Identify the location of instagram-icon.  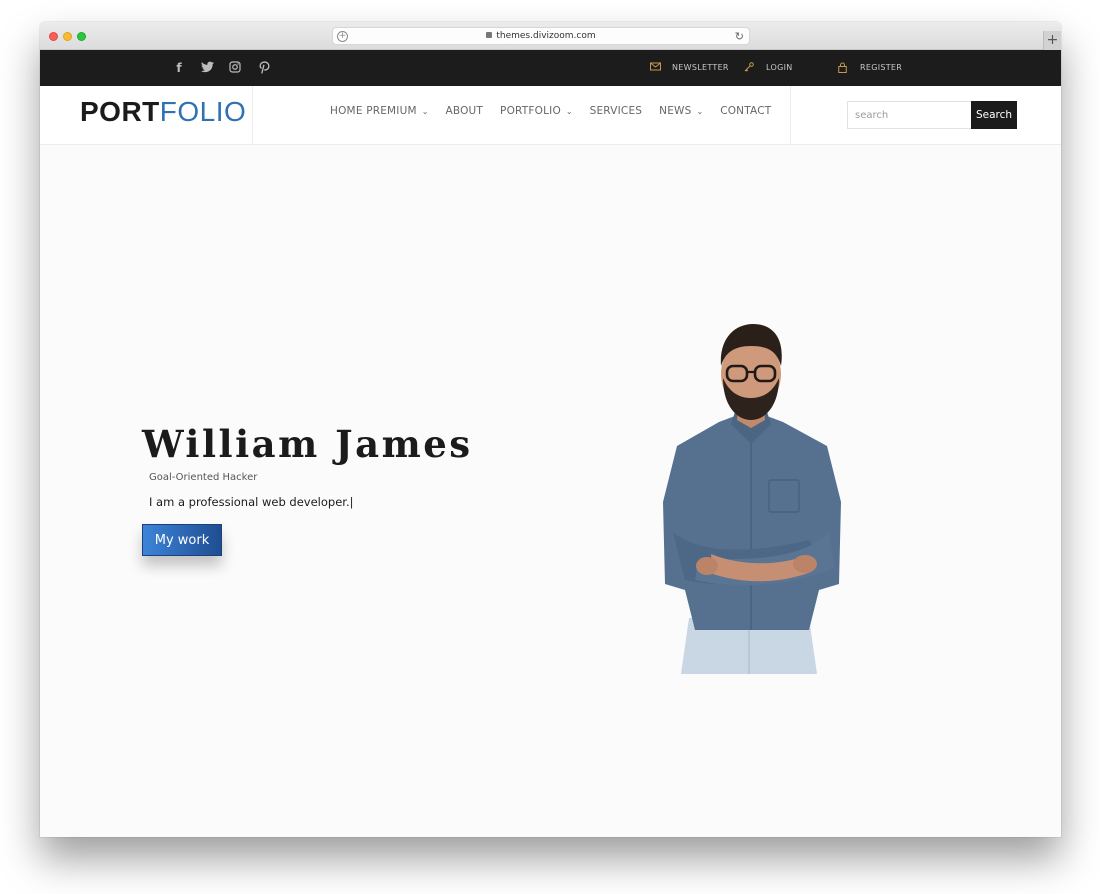
(235, 68).